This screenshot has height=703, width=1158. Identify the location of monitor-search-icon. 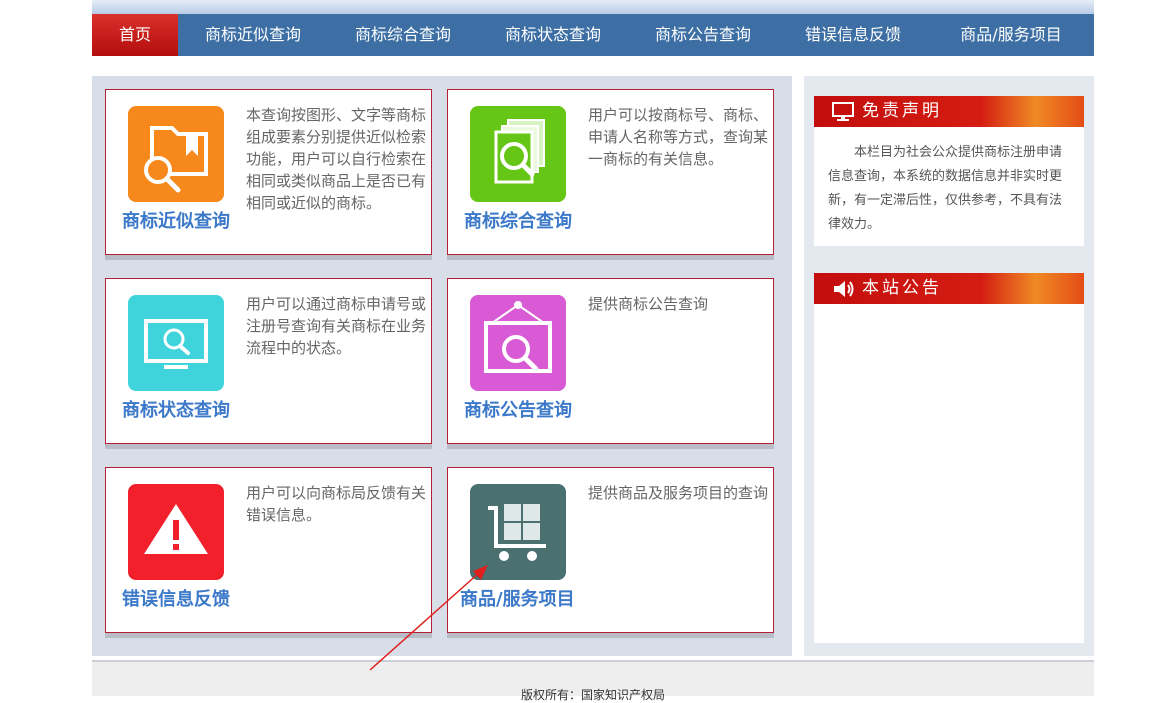
(176, 343).